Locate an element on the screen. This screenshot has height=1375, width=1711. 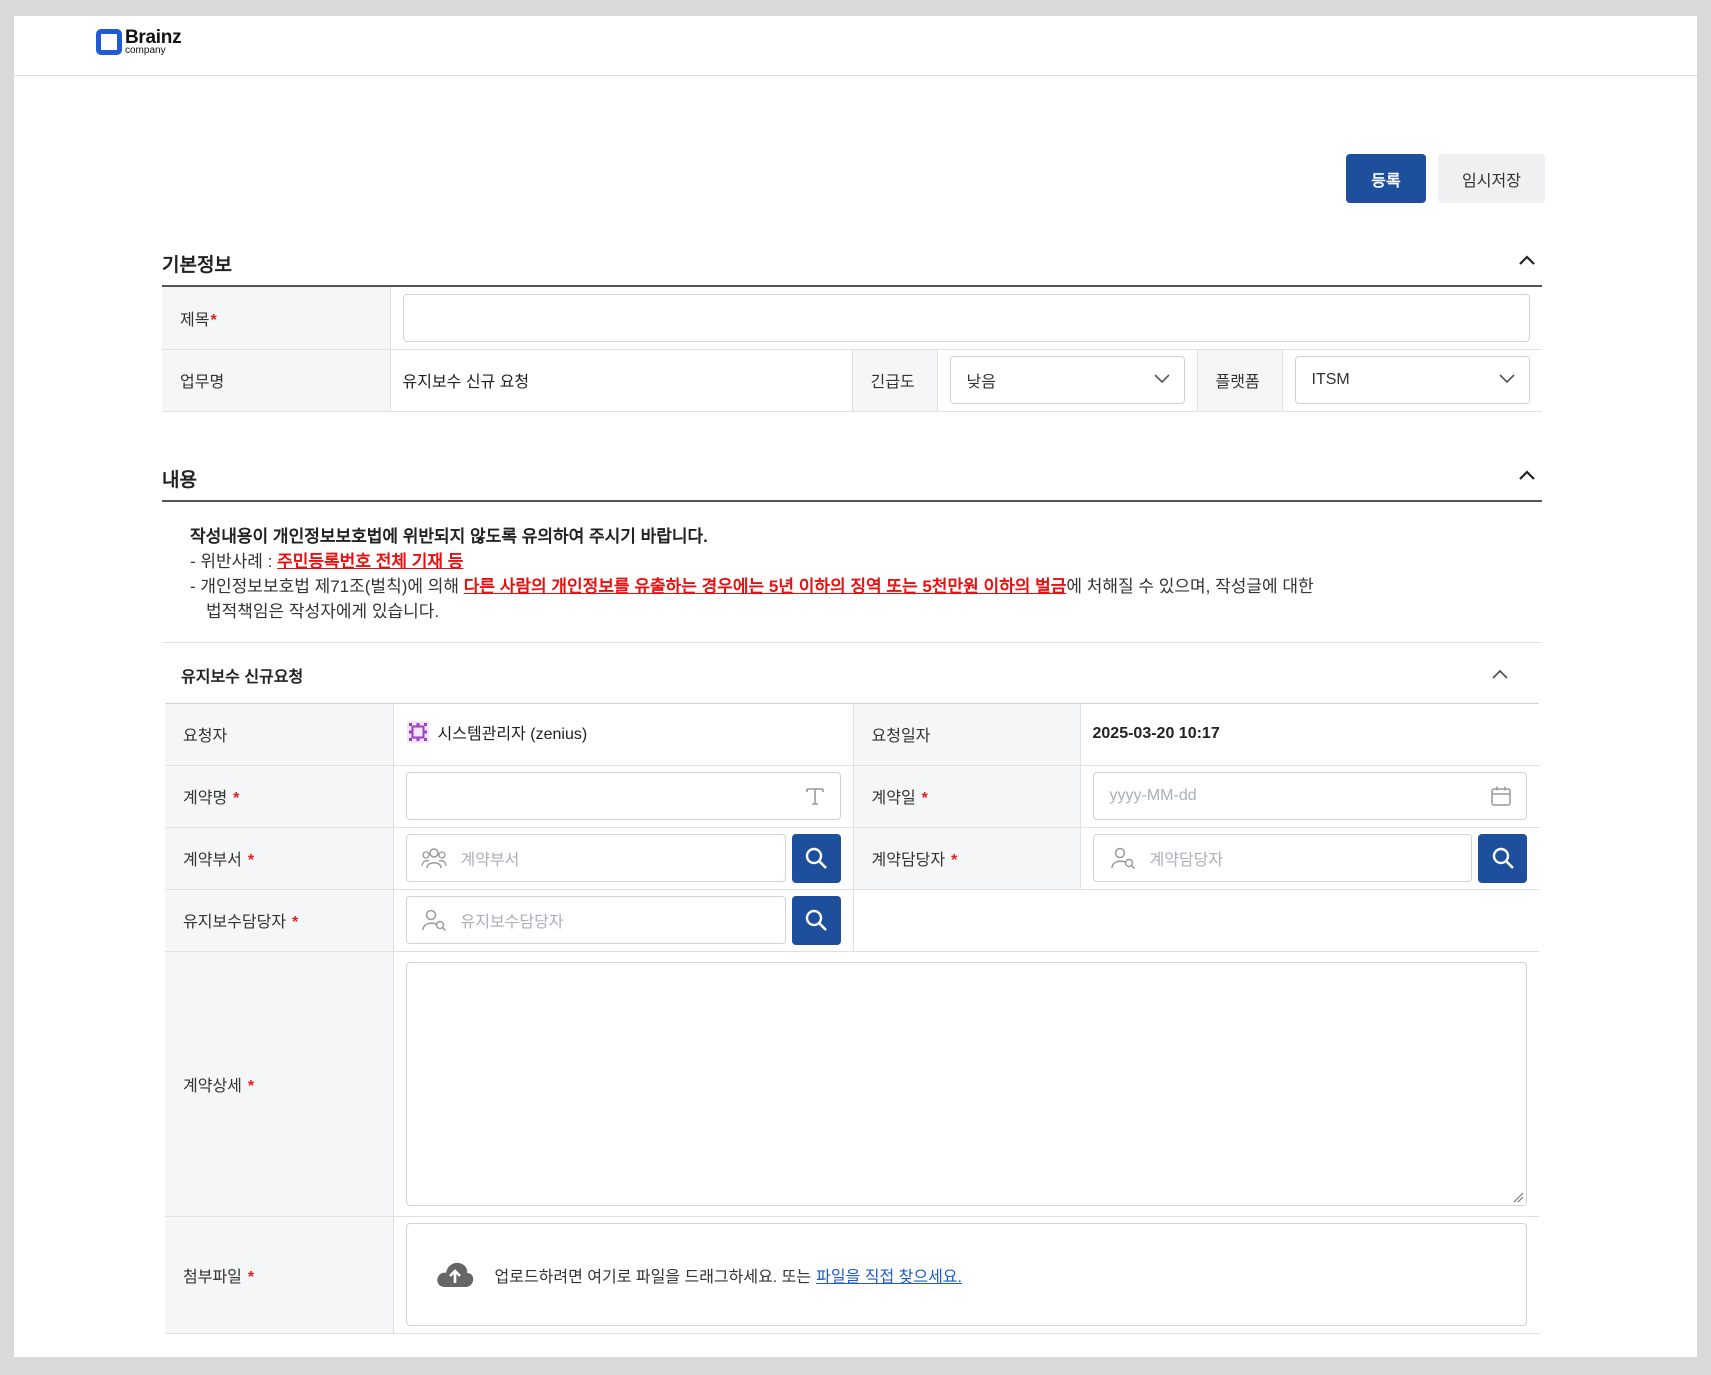
contract-dept-placeholder: 계약부서 is located at coordinates (490, 860).